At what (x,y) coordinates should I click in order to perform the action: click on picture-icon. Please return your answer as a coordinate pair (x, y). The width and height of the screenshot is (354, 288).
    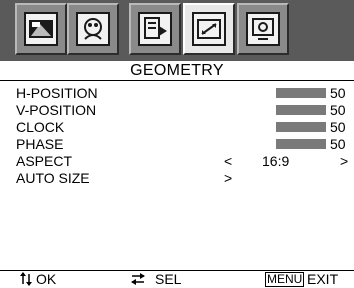
    Looking at the image, I should click on (41, 29).